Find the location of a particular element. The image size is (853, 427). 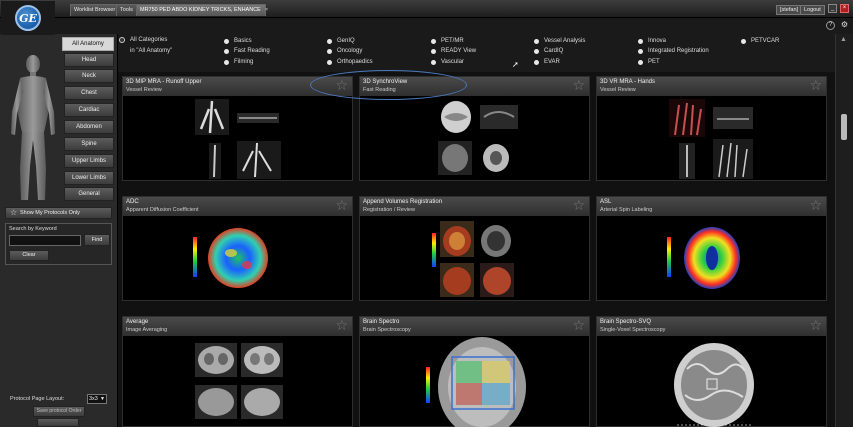

category-geniq: GenIQ is located at coordinates (341, 41).